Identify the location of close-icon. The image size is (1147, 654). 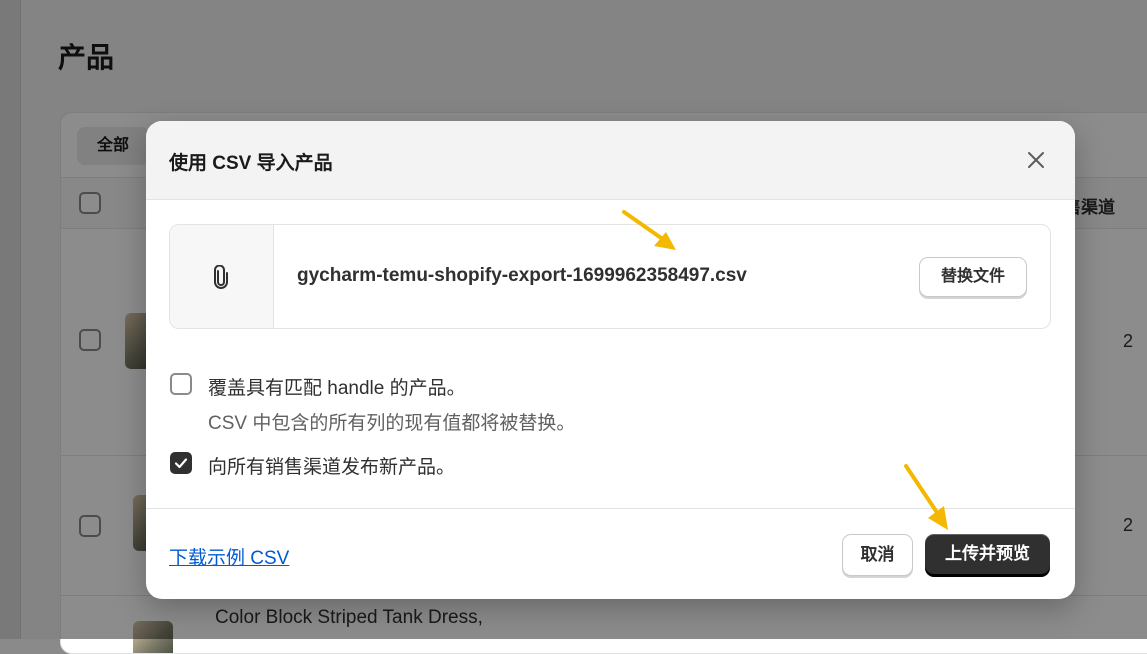
(1036, 160).